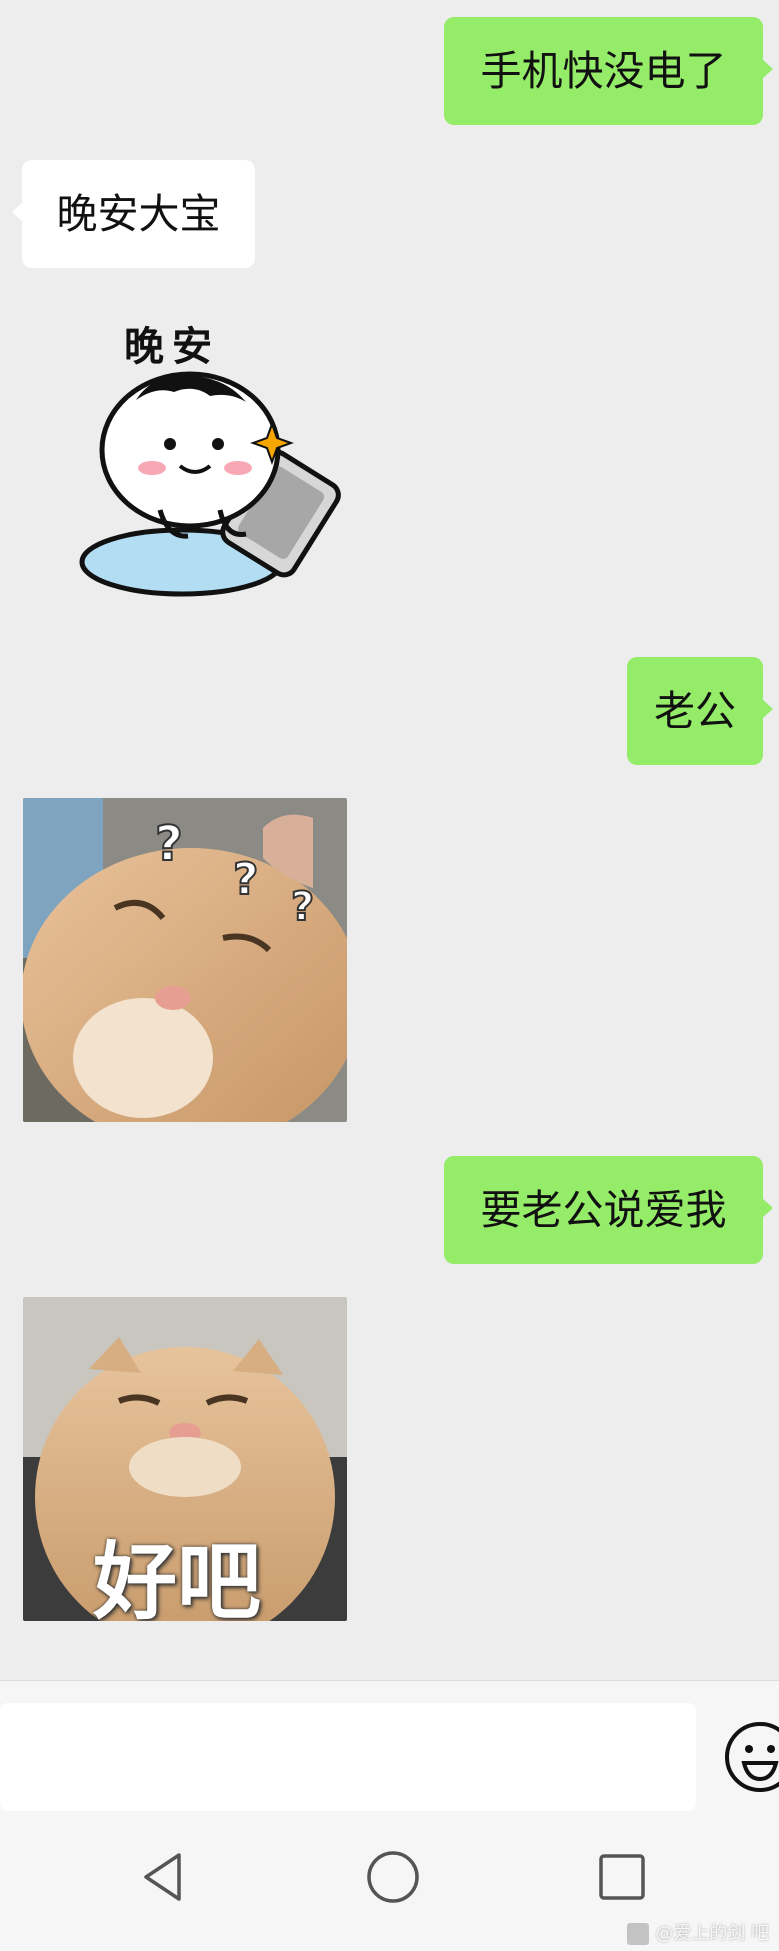  I want to click on sticker-cat-confused: ? ? ?, so click(185, 960).